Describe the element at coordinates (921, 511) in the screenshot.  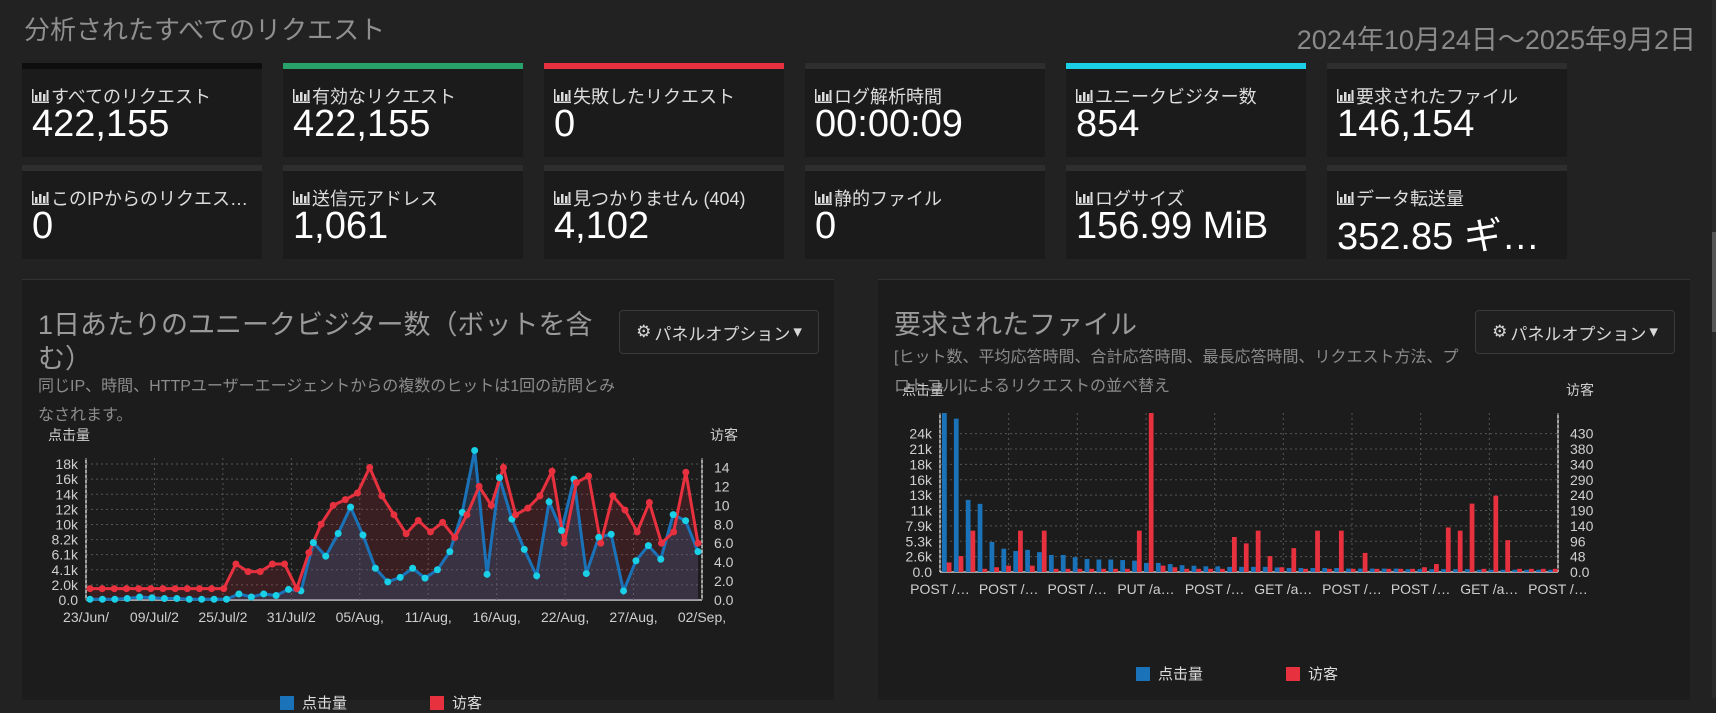
I see `y-tick-label-left: 11k` at that location.